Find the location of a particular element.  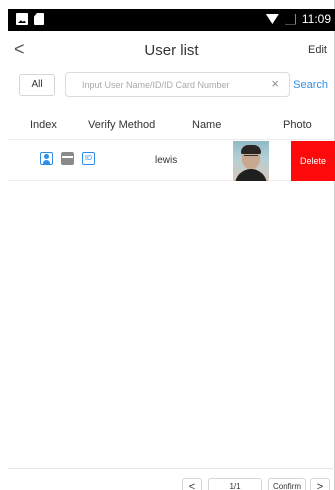

page-title: User list is located at coordinates (171, 50).